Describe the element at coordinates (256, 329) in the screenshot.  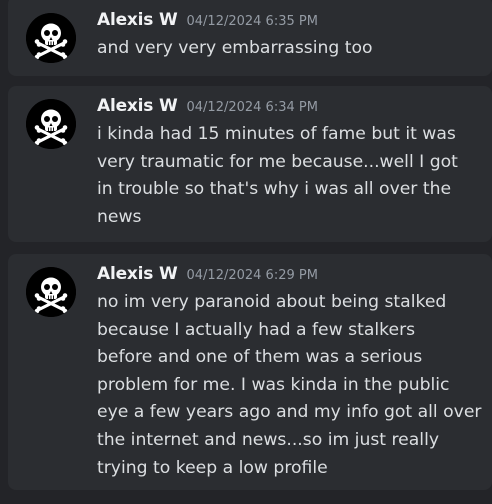
I see `message-line: because I actually had a few stalkers` at that location.